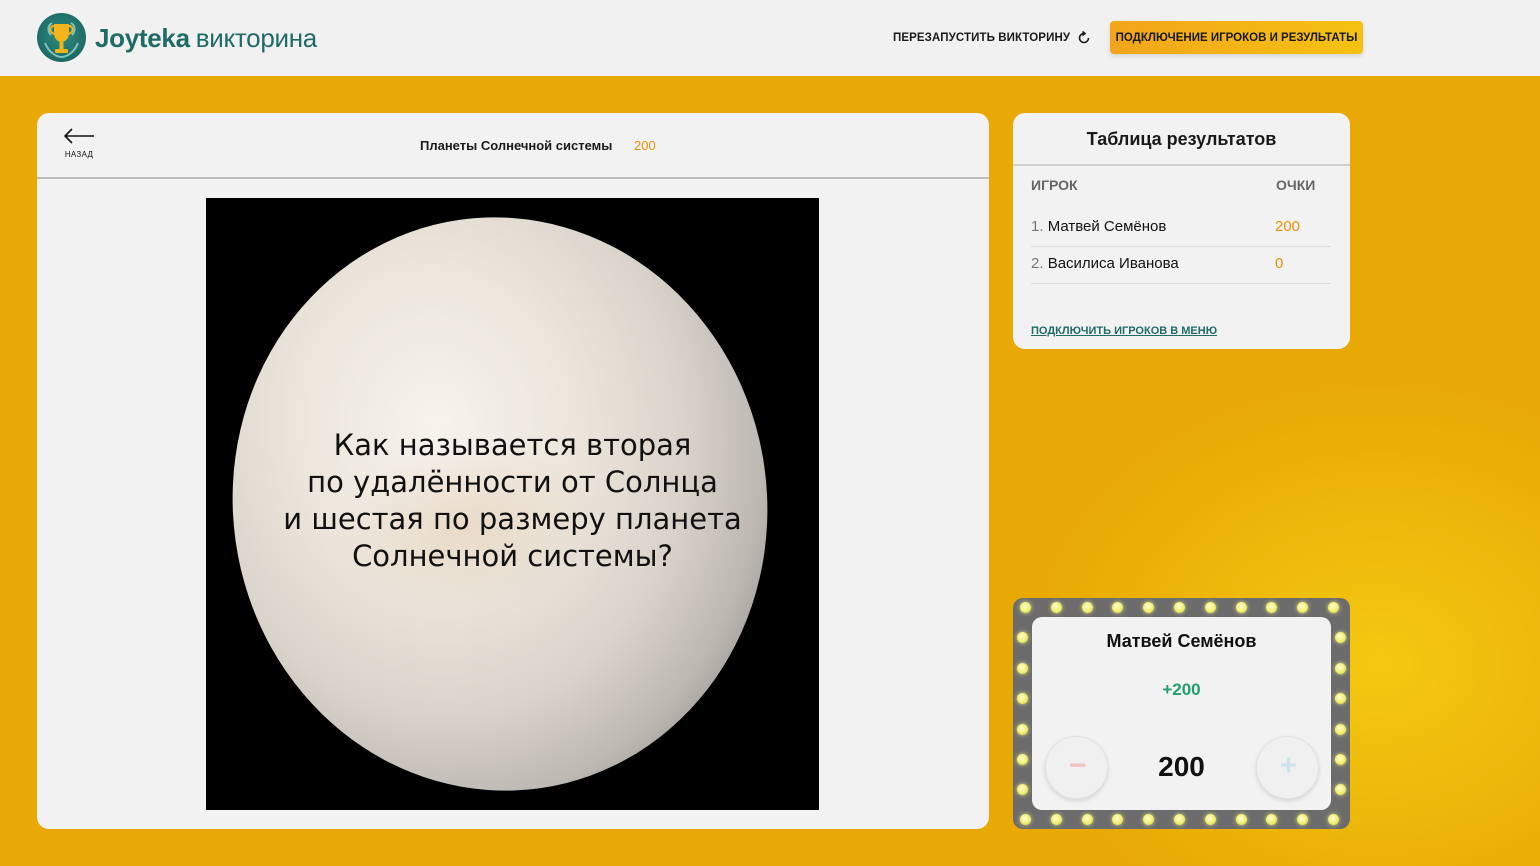 The width and height of the screenshot is (1540, 866). I want to click on current-player-marquee: Матвей Семёнов +200 − 200 +, so click(1181, 713).